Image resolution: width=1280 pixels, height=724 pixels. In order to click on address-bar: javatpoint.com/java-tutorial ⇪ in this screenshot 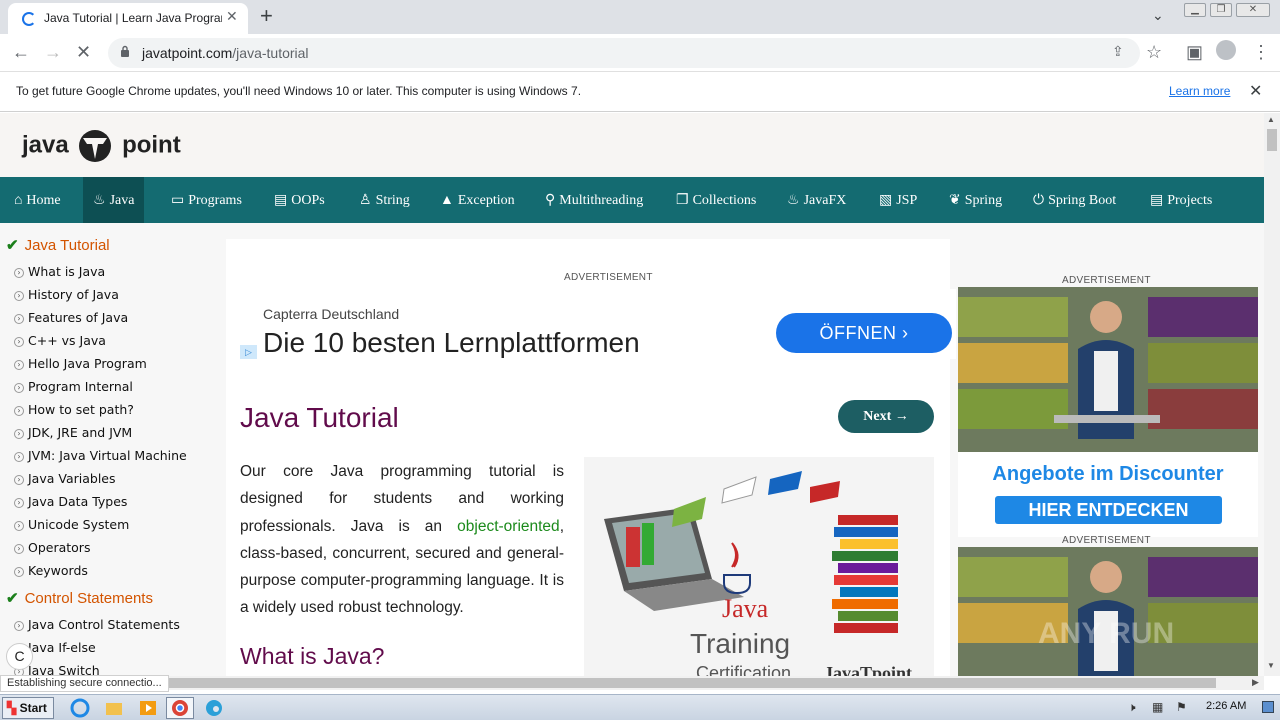, I will do `click(624, 53)`.